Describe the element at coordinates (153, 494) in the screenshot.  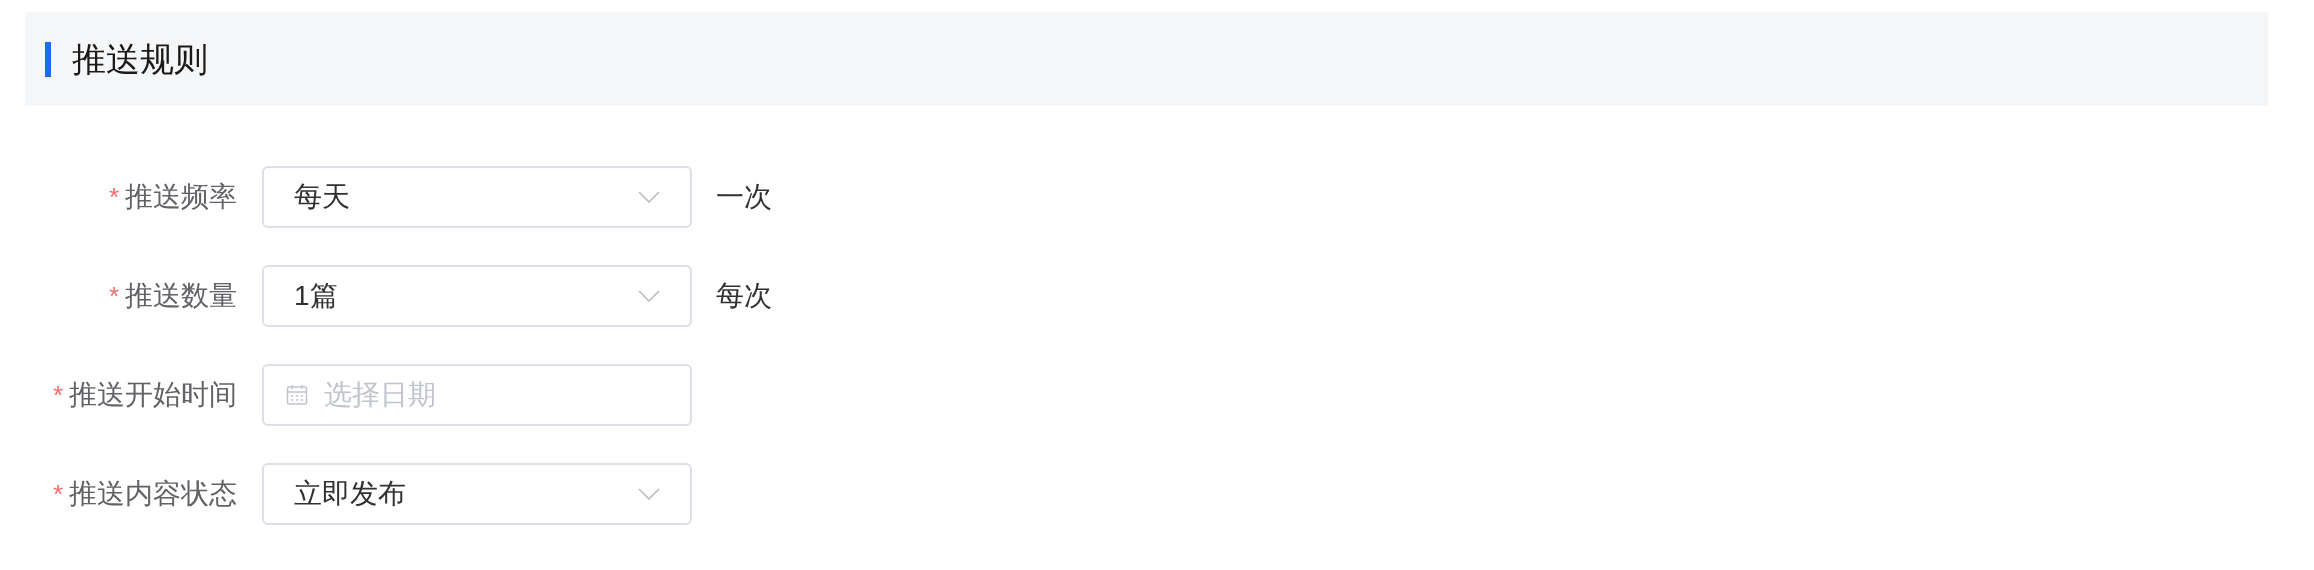
I see `field-label: 推送内容状态` at that location.